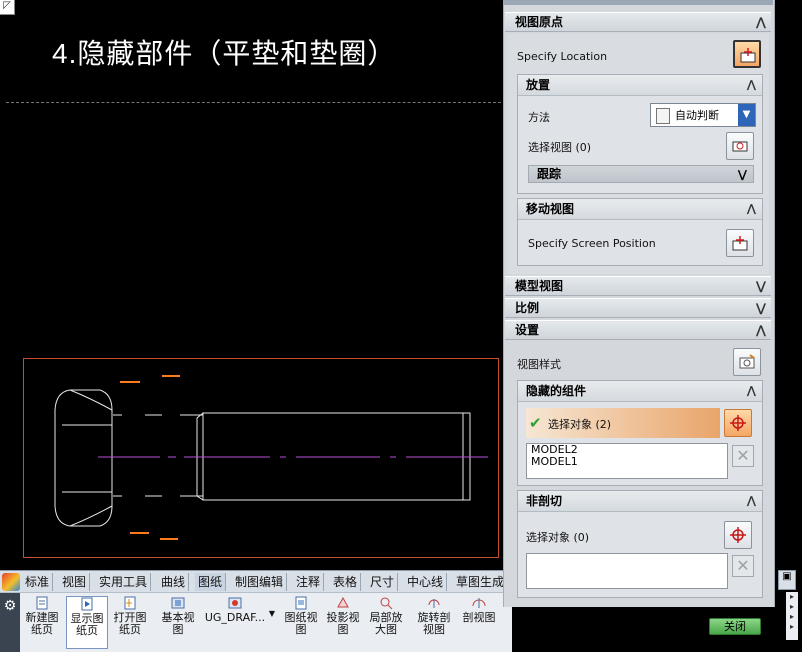  What do you see at coordinates (539, 364) in the screenshot?
I see `view-style-label: 视图样式` at bounding box center [539, 364].